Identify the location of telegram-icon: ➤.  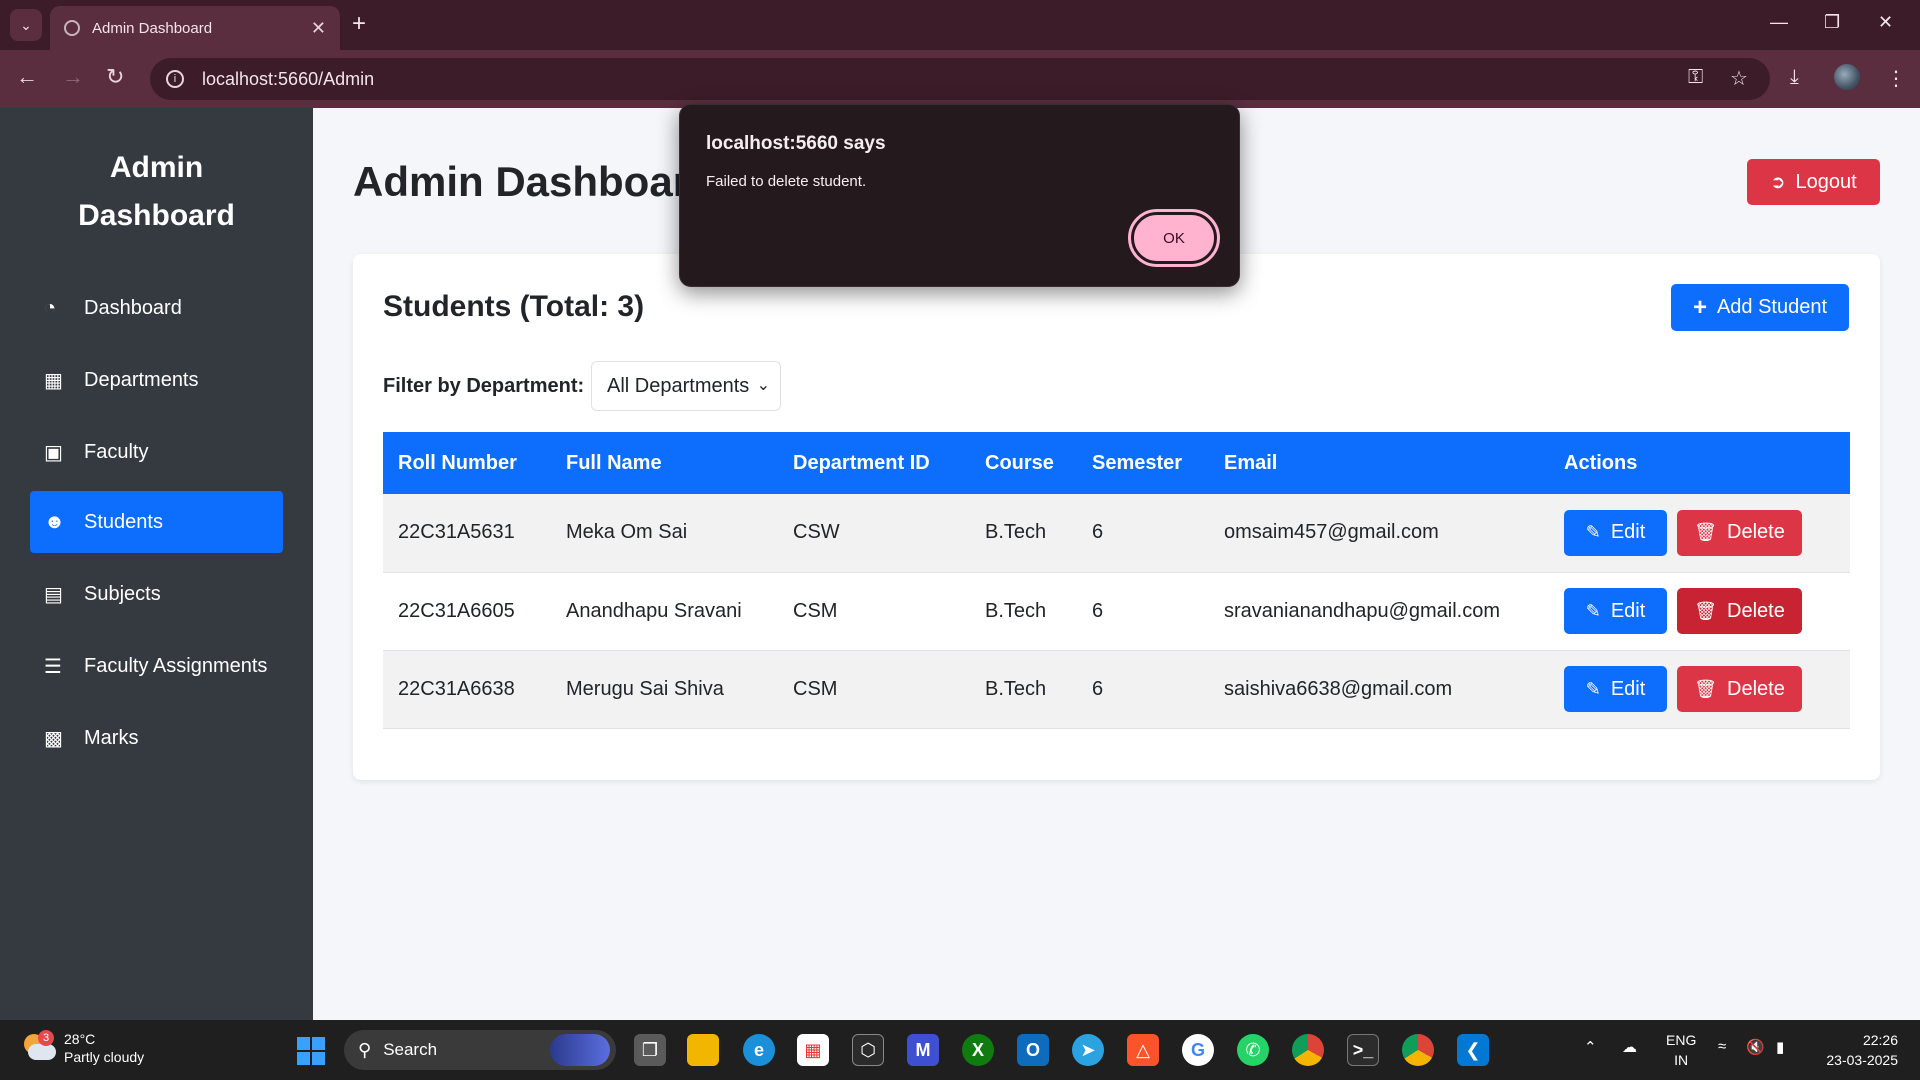
(1088, 1050).